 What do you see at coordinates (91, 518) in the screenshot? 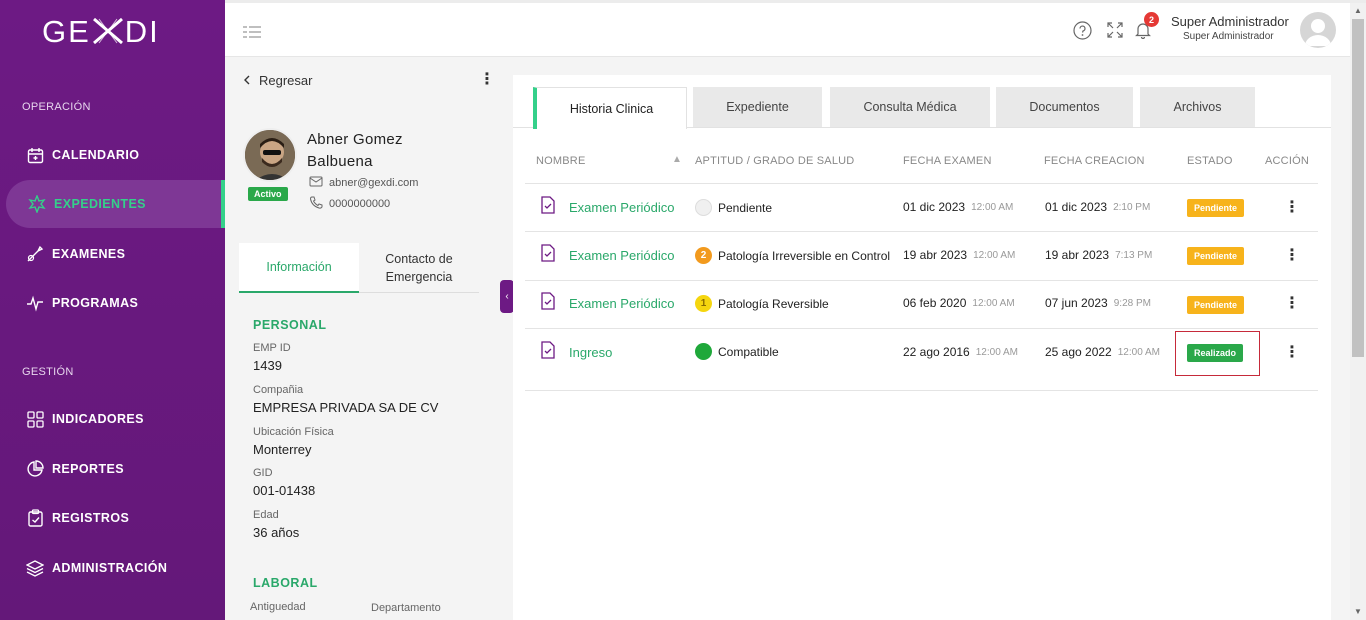
I see `sidebar-item-label: REGISTROS` at bounding box center [91, 518].